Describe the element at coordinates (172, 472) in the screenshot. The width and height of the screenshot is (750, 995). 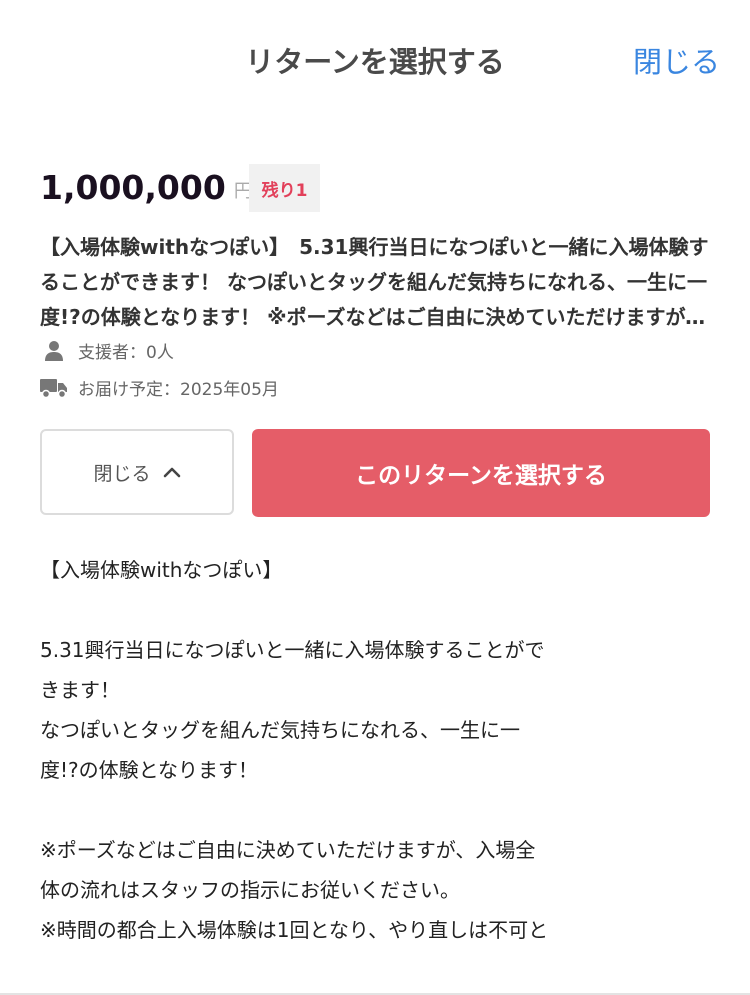
I see `chevron-up-icon` at that location.